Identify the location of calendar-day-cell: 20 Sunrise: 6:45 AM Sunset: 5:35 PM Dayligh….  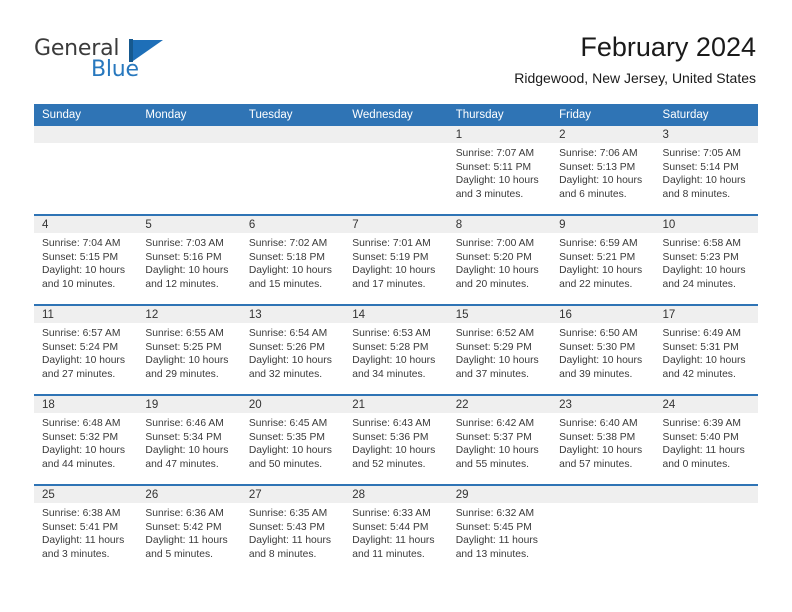
(292, 439).